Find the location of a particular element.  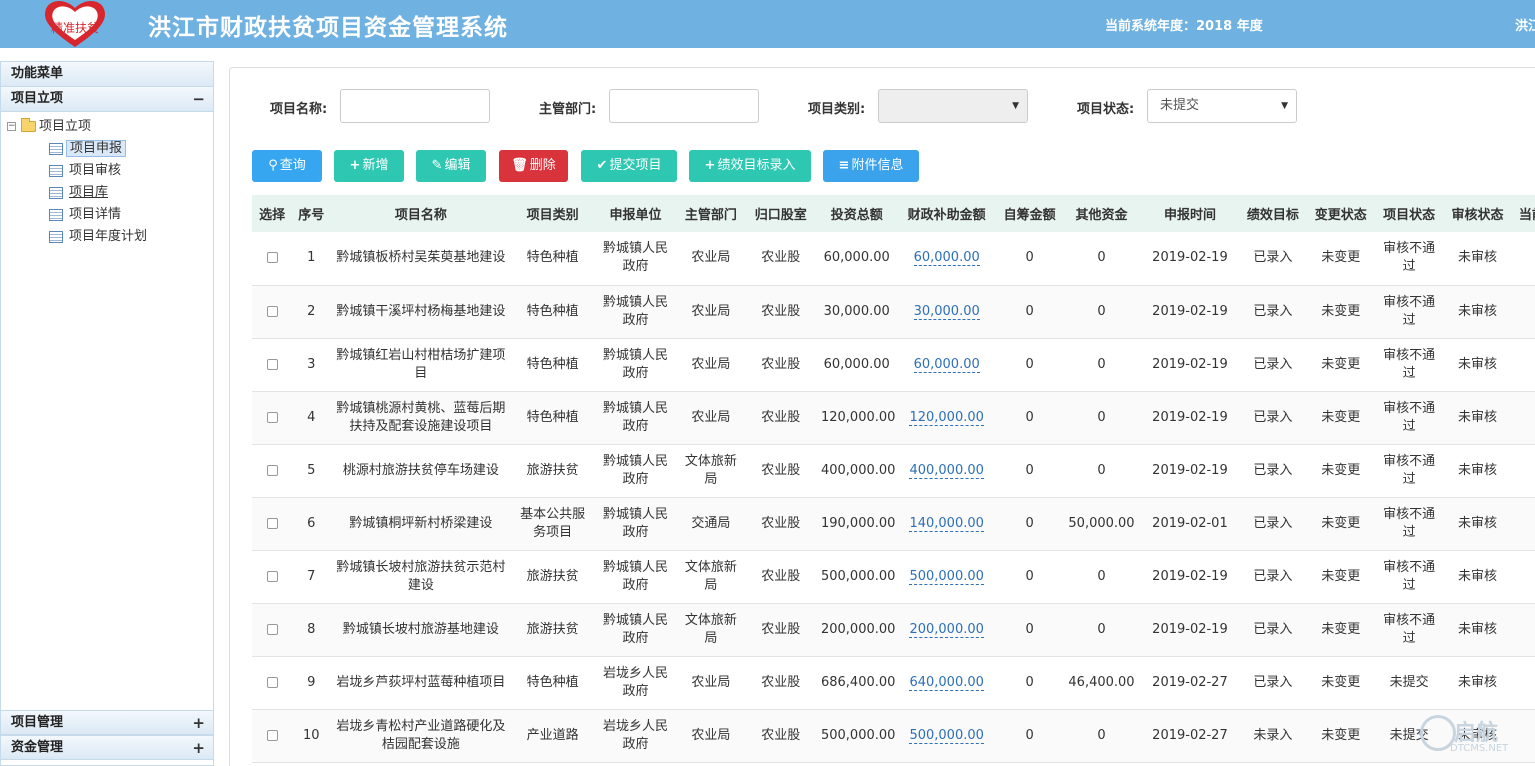

column-header: 项目类别 is located at coordinates (552, 213).